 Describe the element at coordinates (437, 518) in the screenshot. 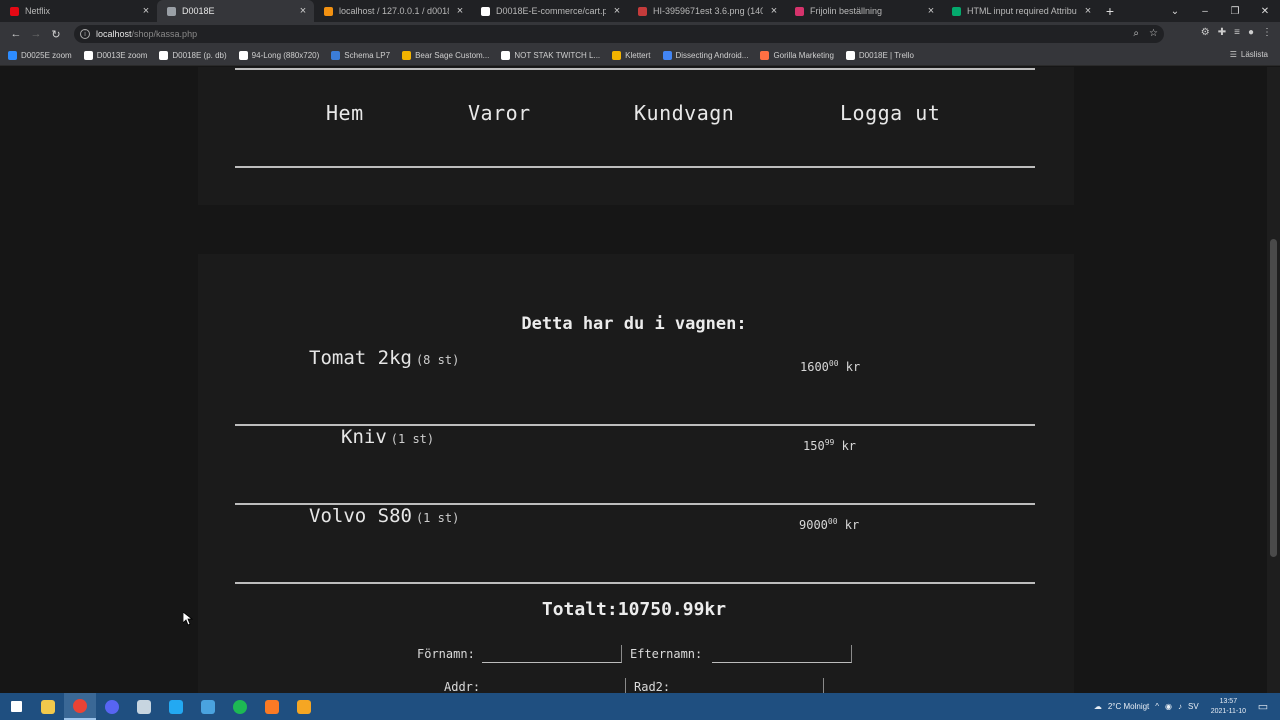

I see `item-quantity: (1 st)` at that location.